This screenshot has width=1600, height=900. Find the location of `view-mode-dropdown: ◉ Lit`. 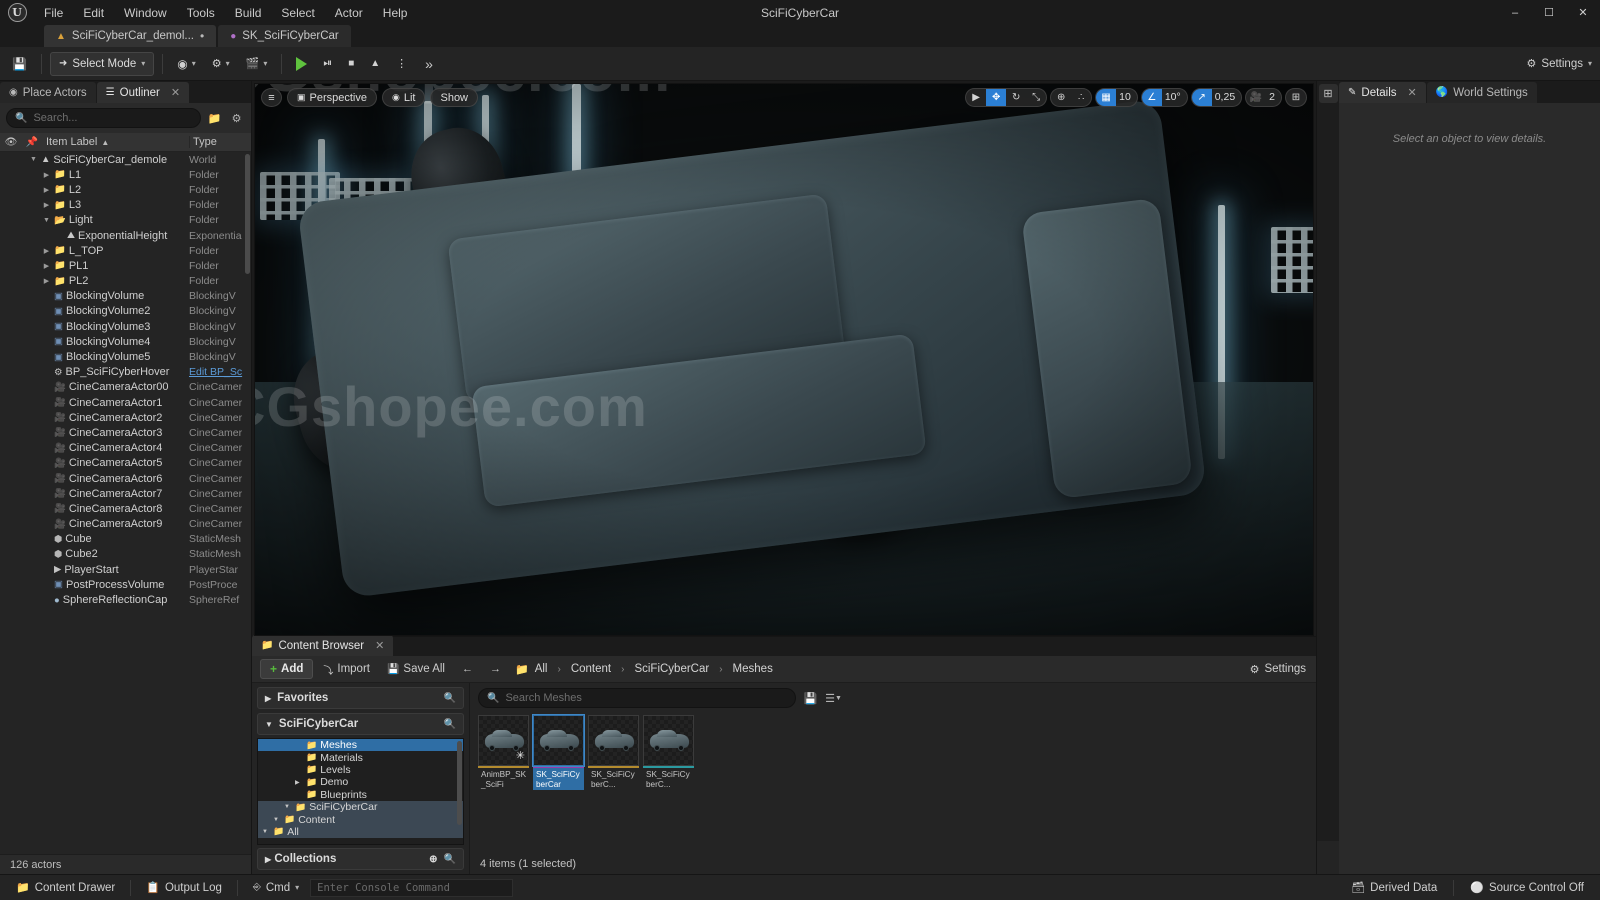

view-mode-dropdown: ◉ Lit is located at coordinates (404, 97).